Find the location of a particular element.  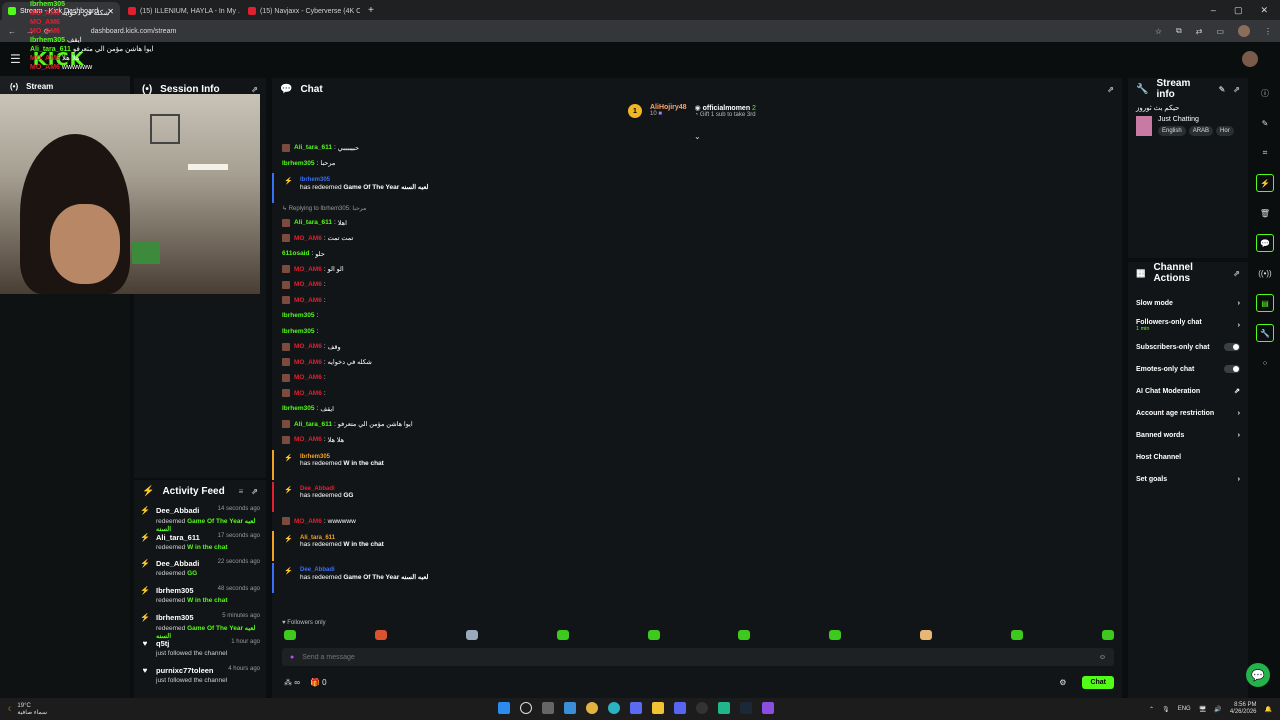

tools-icon: 🔧 is located at coordinates (1265, 333).